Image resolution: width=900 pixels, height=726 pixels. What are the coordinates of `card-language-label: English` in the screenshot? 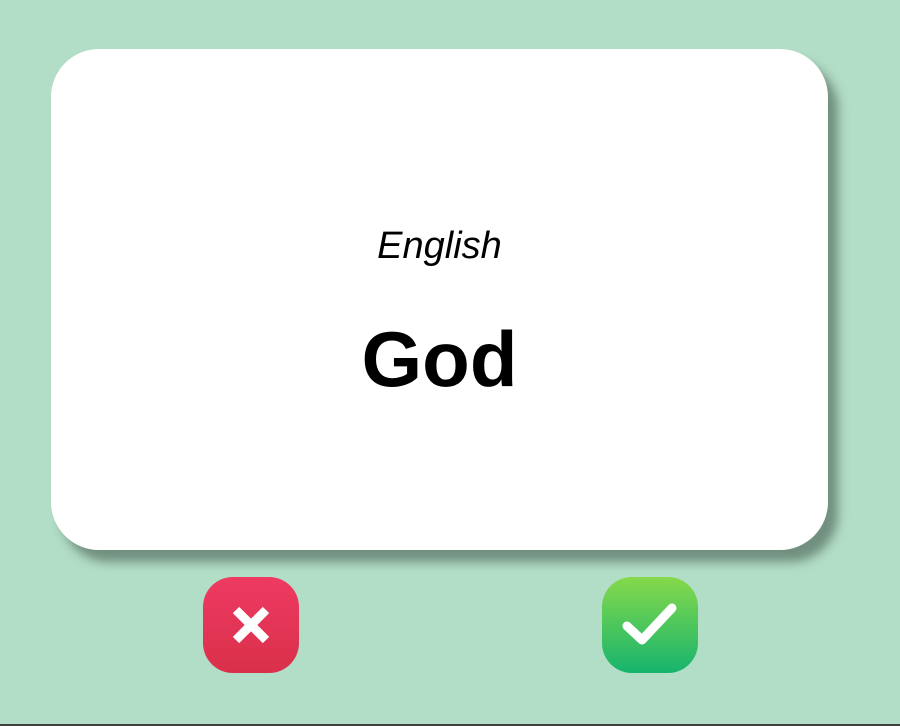 It's located at (439, 246).